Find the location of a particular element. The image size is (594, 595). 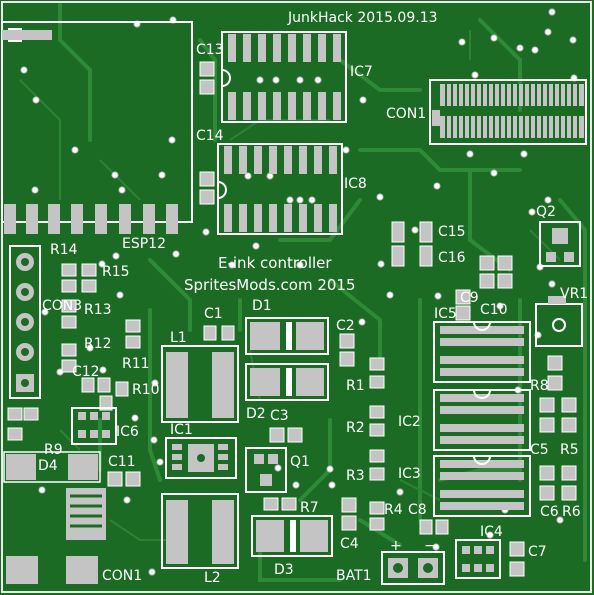

label-r11: R11 is located at coordinates (136, 364).